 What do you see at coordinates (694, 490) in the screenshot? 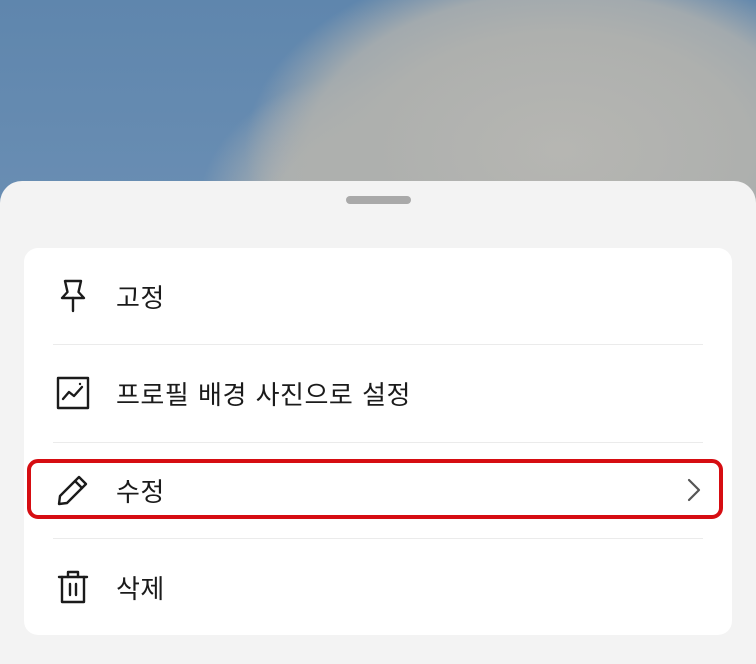
I see `chevron-right-icon` at bounding box center [694, 490].